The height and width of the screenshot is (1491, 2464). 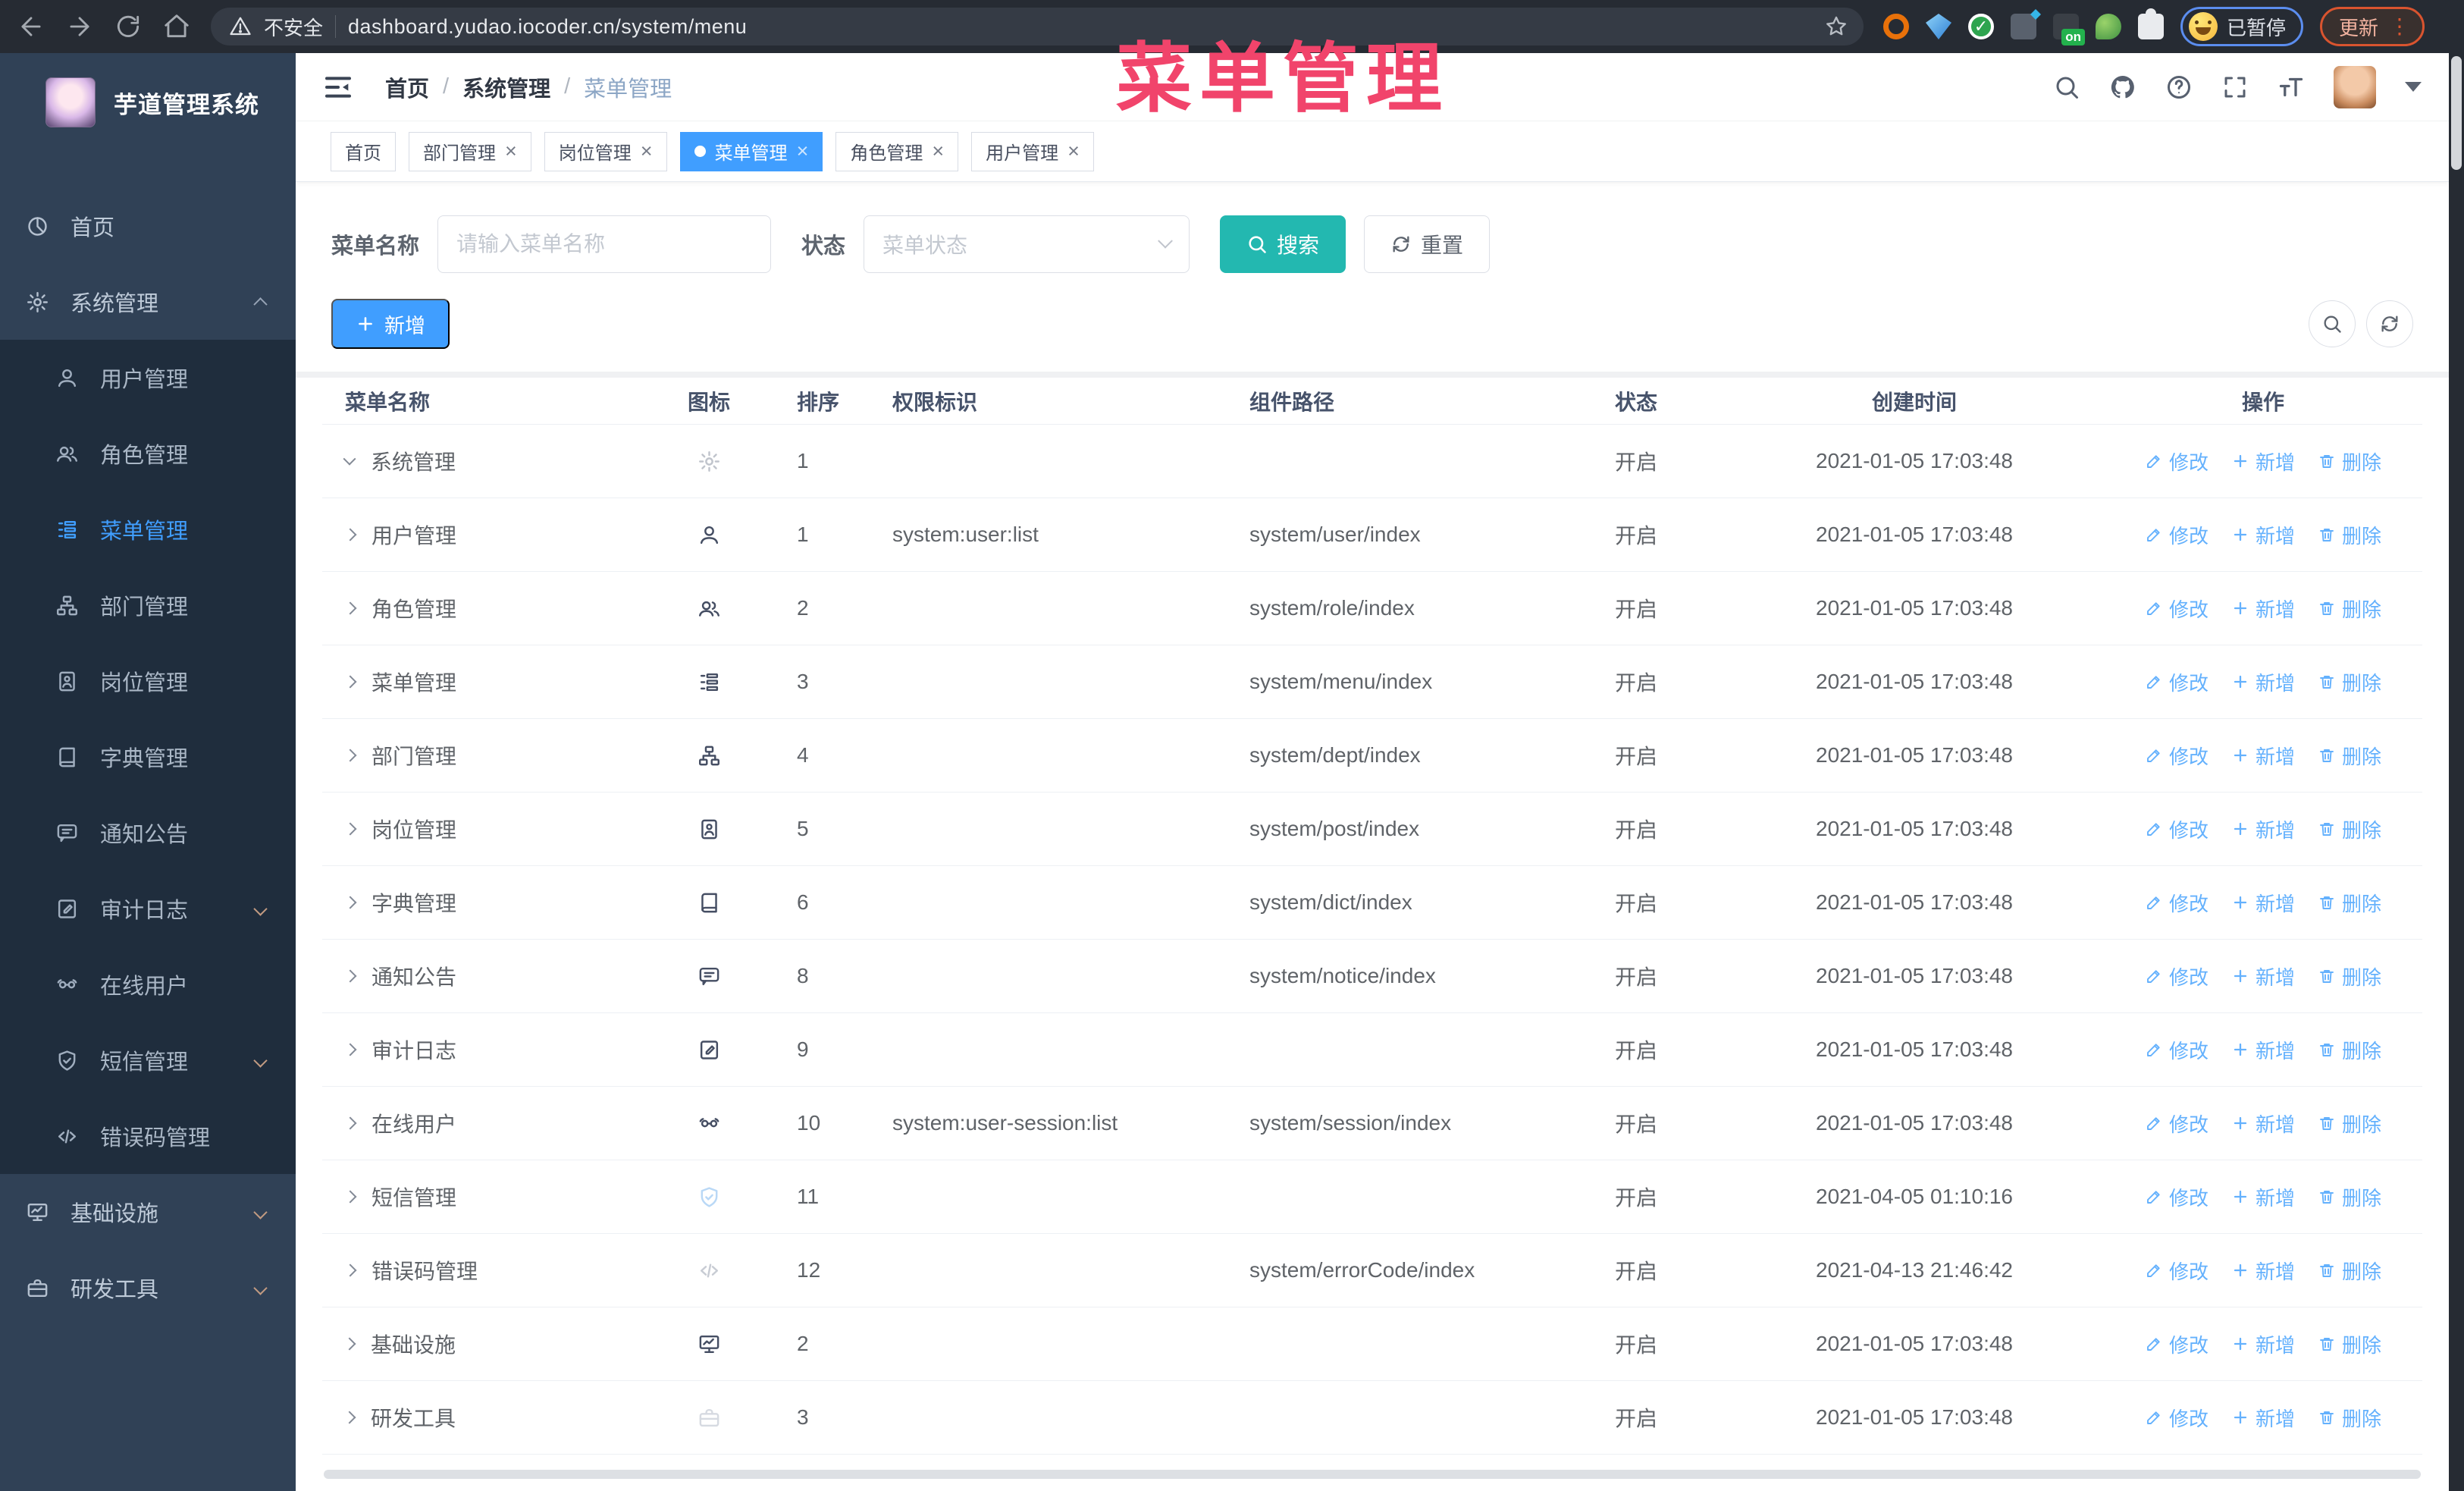 What do you see at coordinates (2109, 26) in the screenshot?
I see `extension-leaf-icon` at bounding box center [2109, 26].